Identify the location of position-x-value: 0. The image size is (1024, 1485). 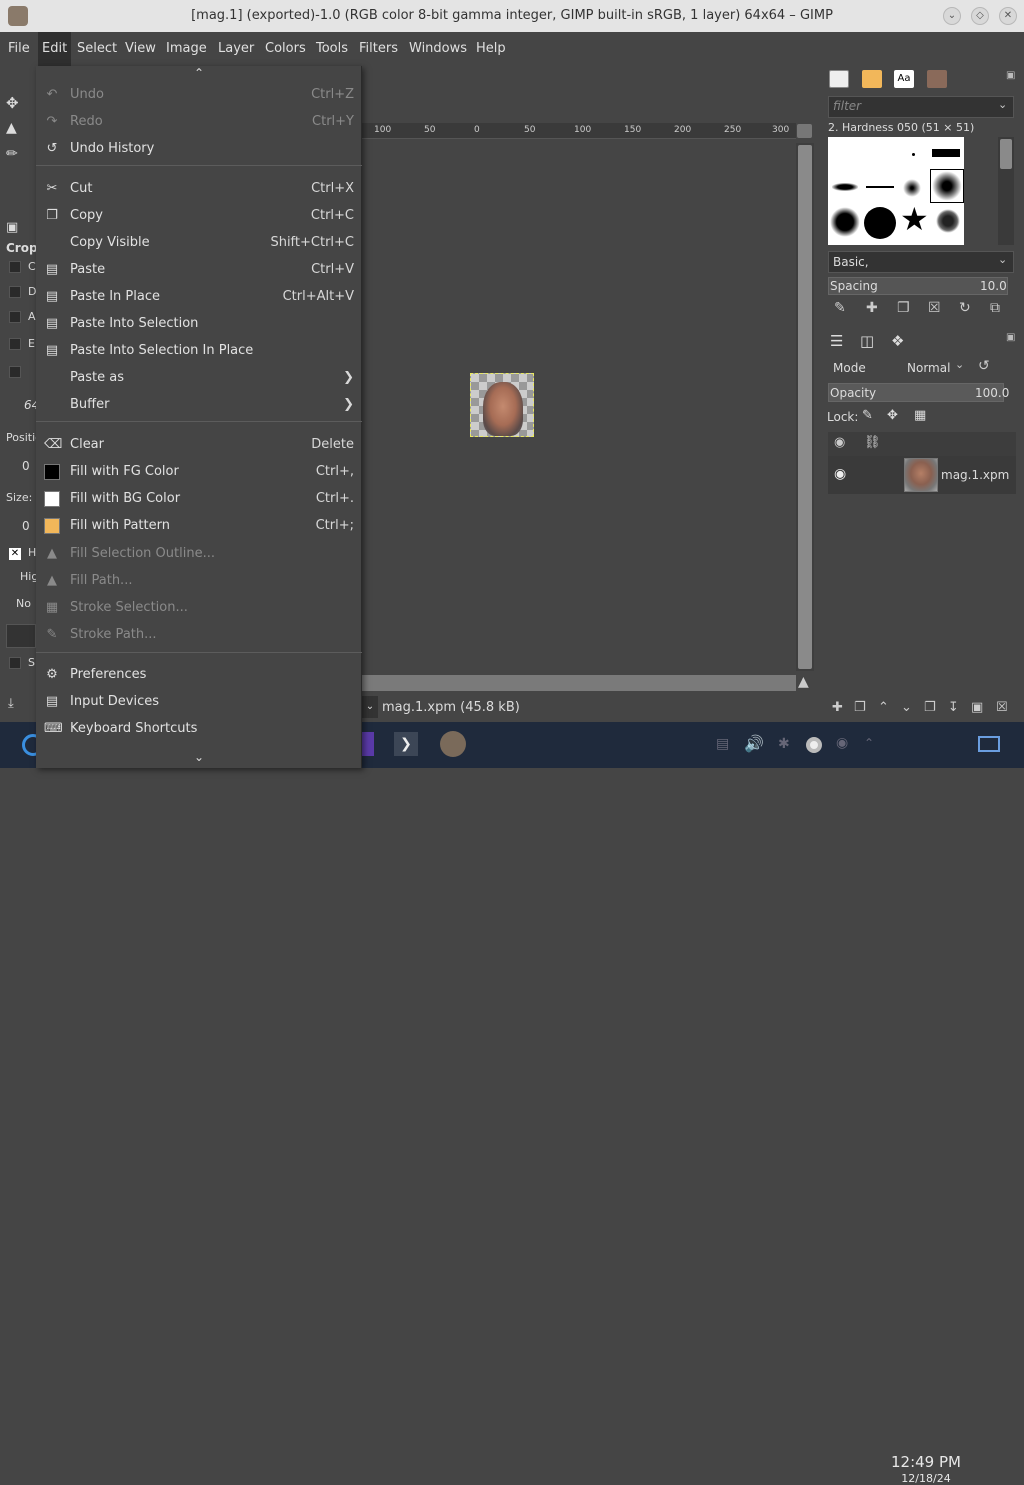
(26, 466).